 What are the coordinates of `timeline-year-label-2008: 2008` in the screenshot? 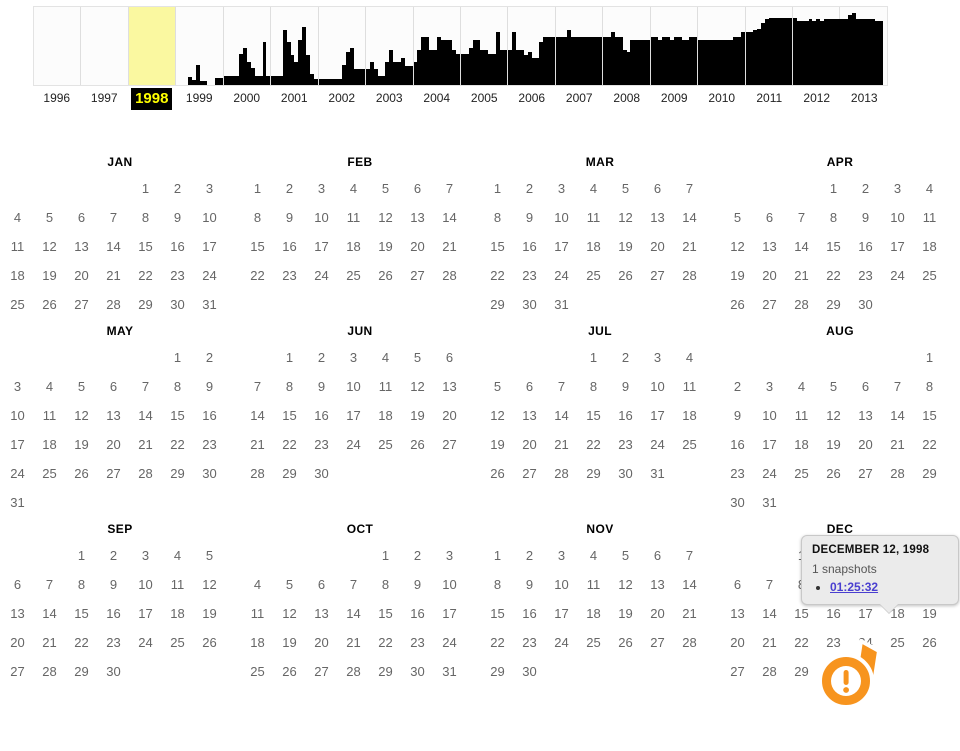 It's located at (627, 99).